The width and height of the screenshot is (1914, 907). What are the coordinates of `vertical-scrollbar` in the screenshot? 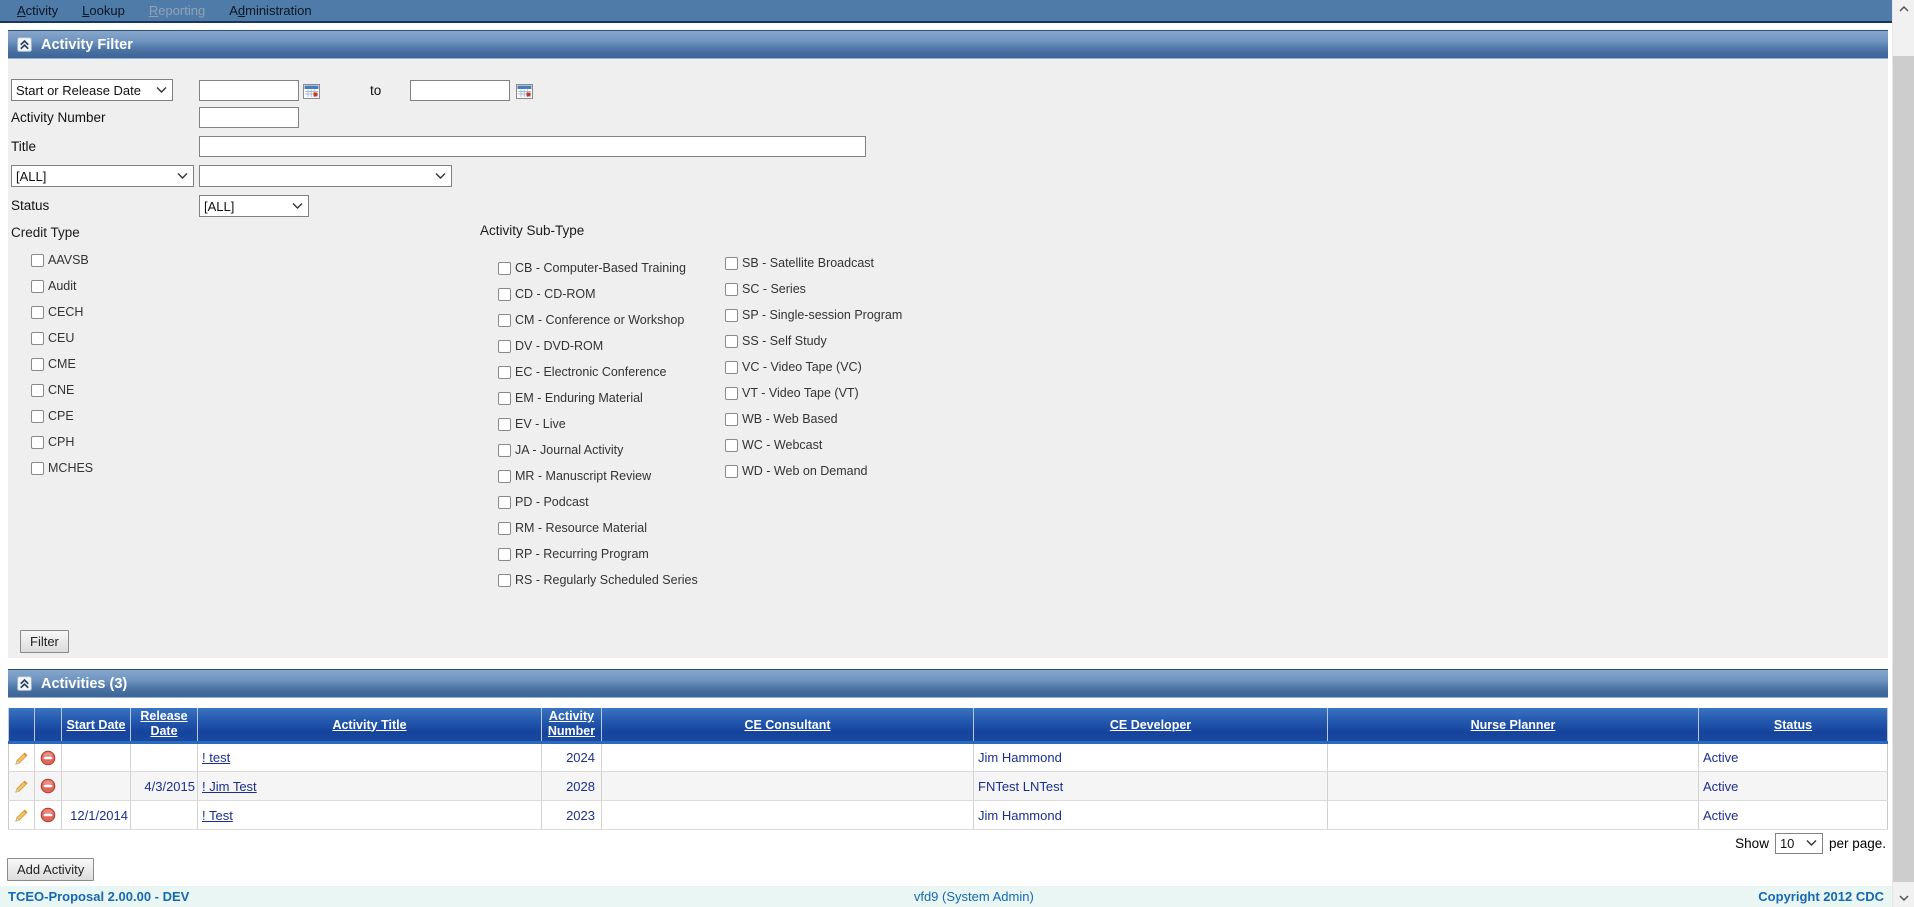 It's located at (1903, 453).